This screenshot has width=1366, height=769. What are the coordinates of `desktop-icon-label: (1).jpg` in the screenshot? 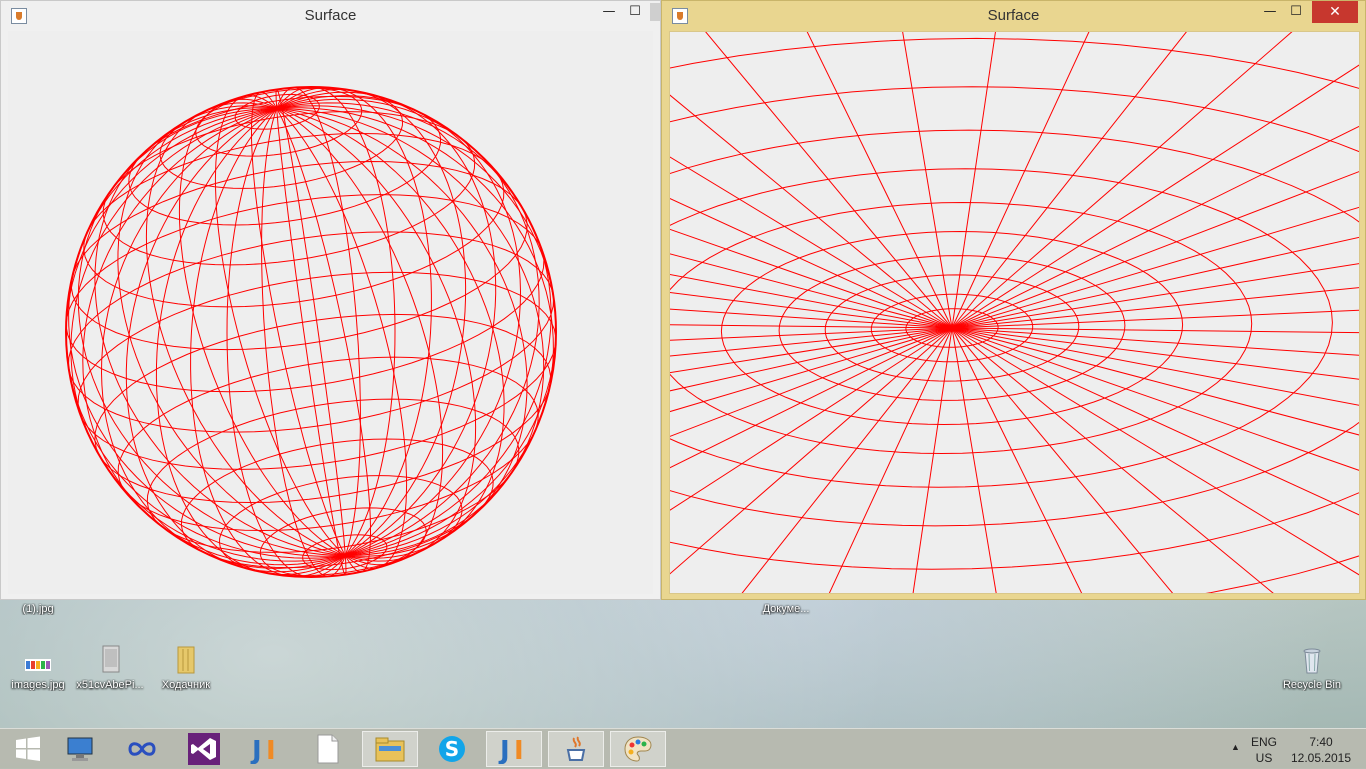 It's located at (38, 609).